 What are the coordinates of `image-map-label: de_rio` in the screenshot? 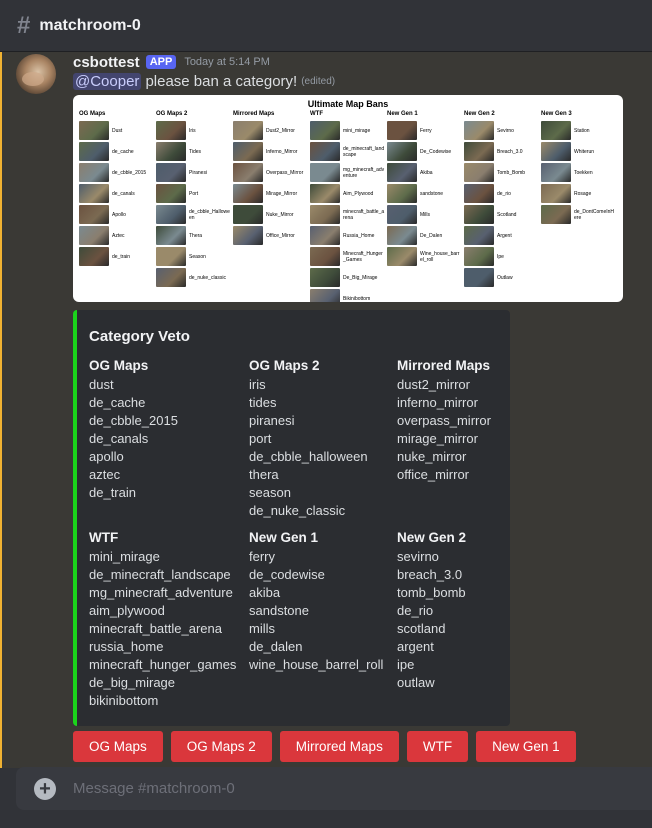 It's located at (504, 193).